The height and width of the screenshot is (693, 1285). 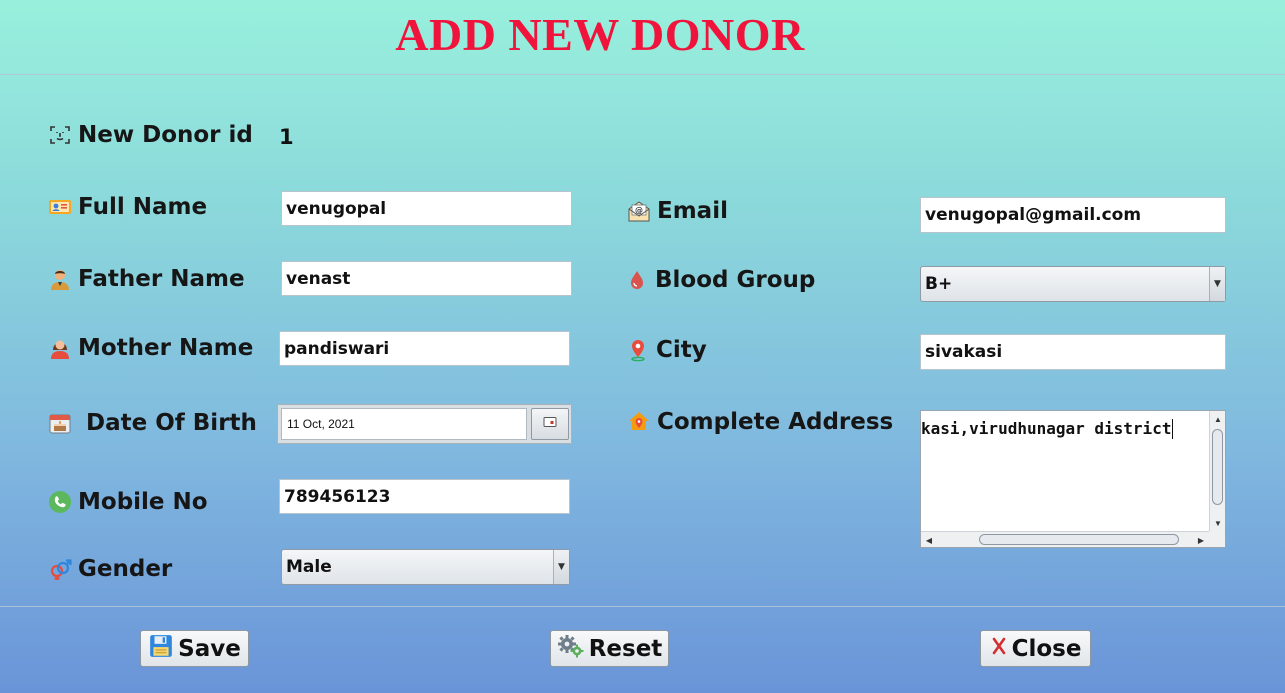 What do you see at coordinates (1217, 539) in the screenshot?
I see `scrollbar-corner` at bounding box center [1217, 539].